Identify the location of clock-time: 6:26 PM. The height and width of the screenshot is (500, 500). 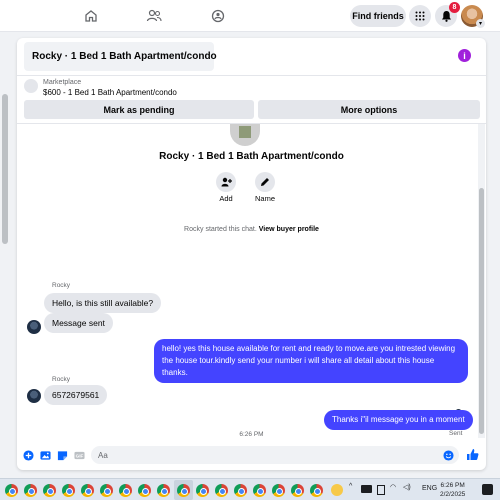
(452, 485).